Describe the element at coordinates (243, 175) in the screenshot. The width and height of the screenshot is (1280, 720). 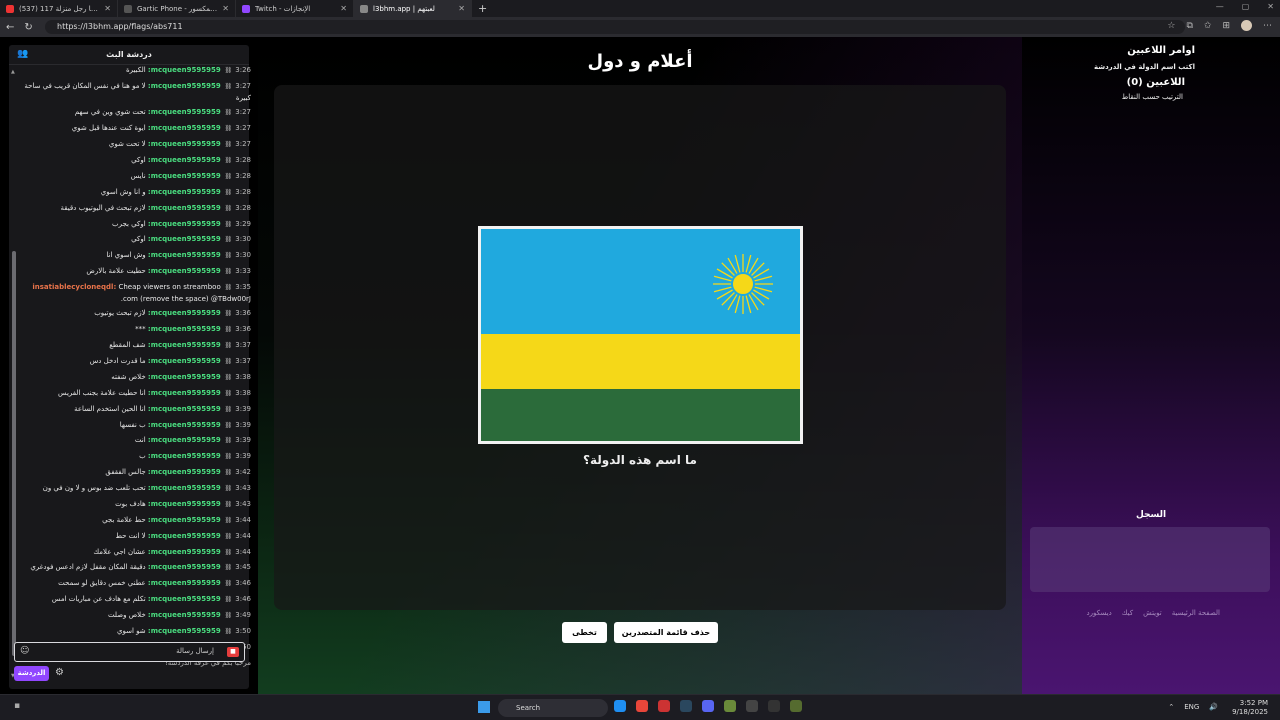
I see `message-time: 3:28` at that location.